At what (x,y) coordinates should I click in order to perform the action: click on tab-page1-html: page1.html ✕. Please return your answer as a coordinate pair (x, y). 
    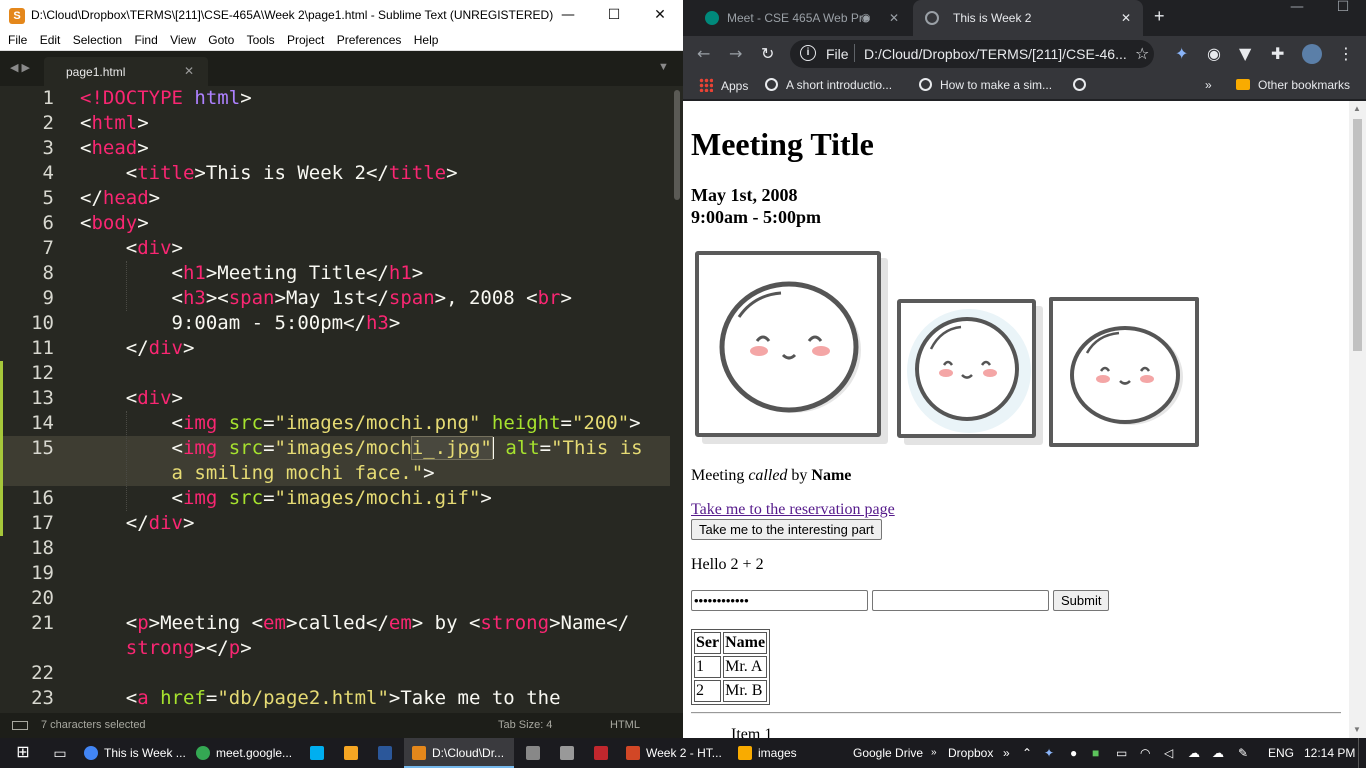
    Looking at the image, I should click on (126, 71).